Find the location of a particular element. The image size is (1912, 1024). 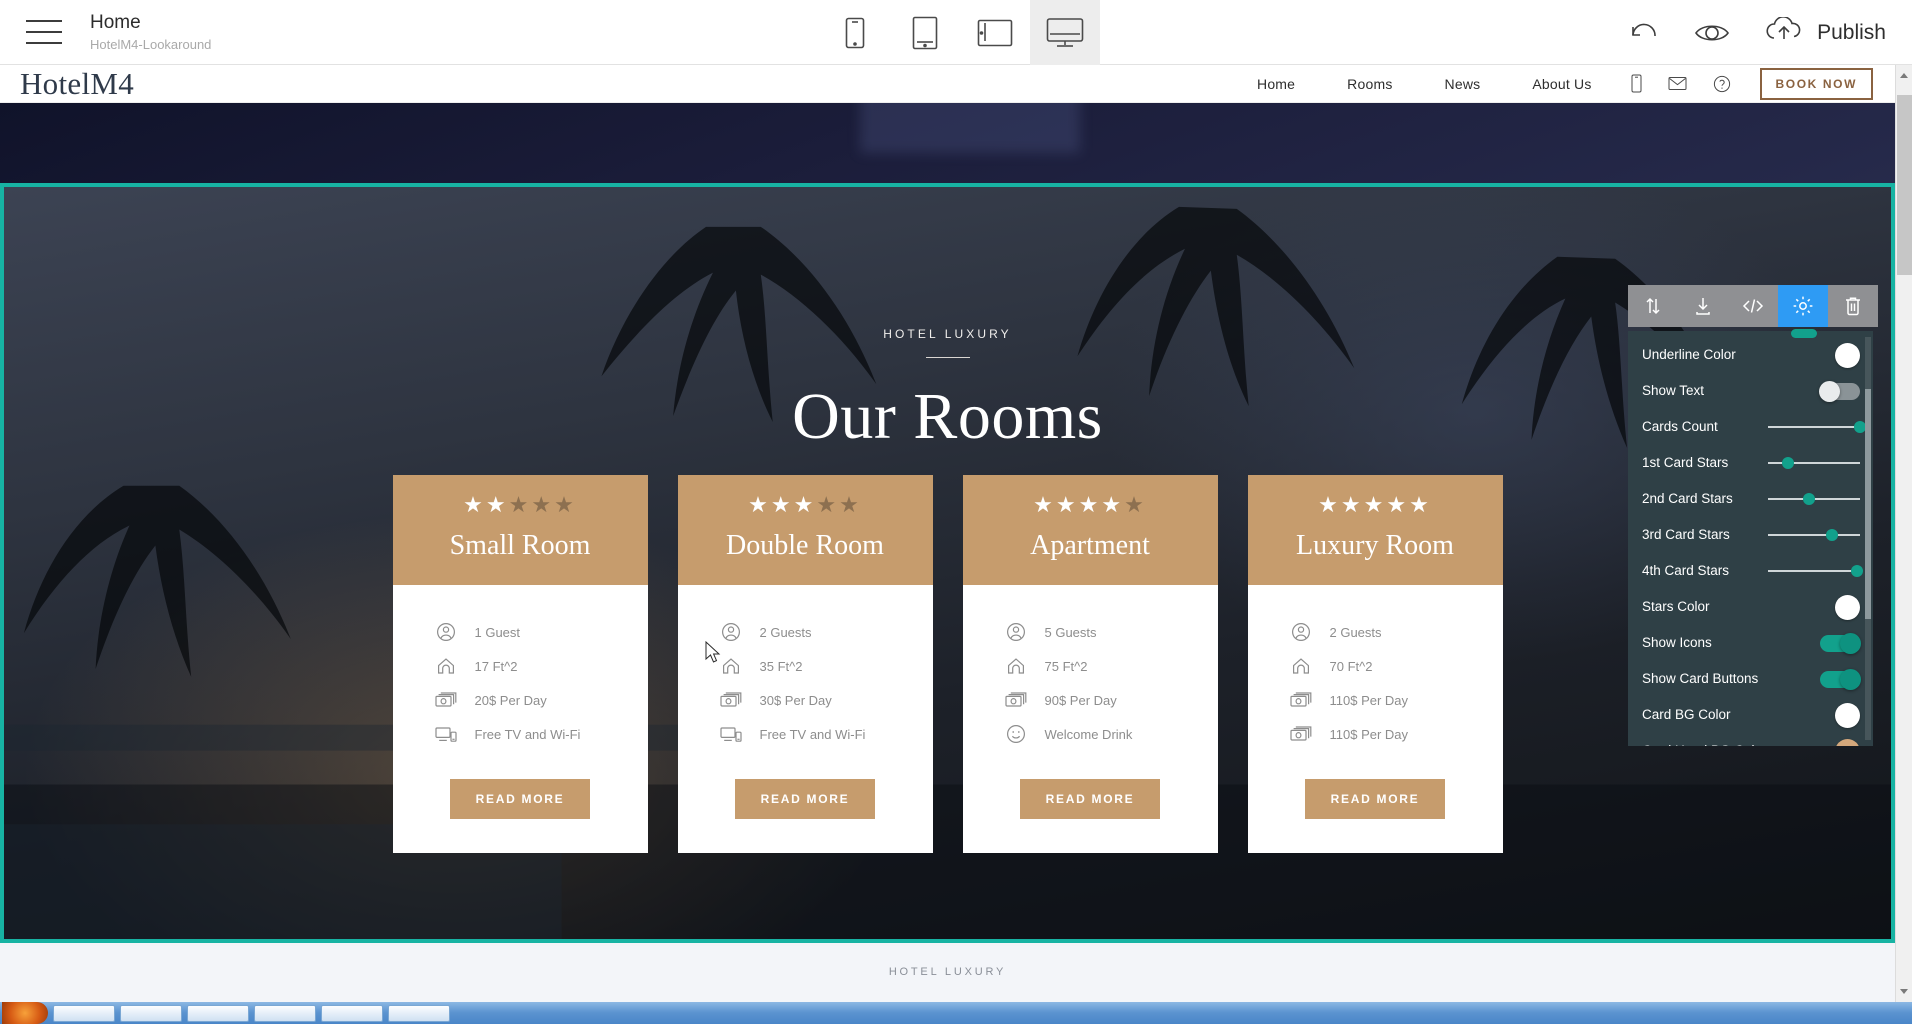

settings-row: Underline Color is located at coordinates (1750, 355).